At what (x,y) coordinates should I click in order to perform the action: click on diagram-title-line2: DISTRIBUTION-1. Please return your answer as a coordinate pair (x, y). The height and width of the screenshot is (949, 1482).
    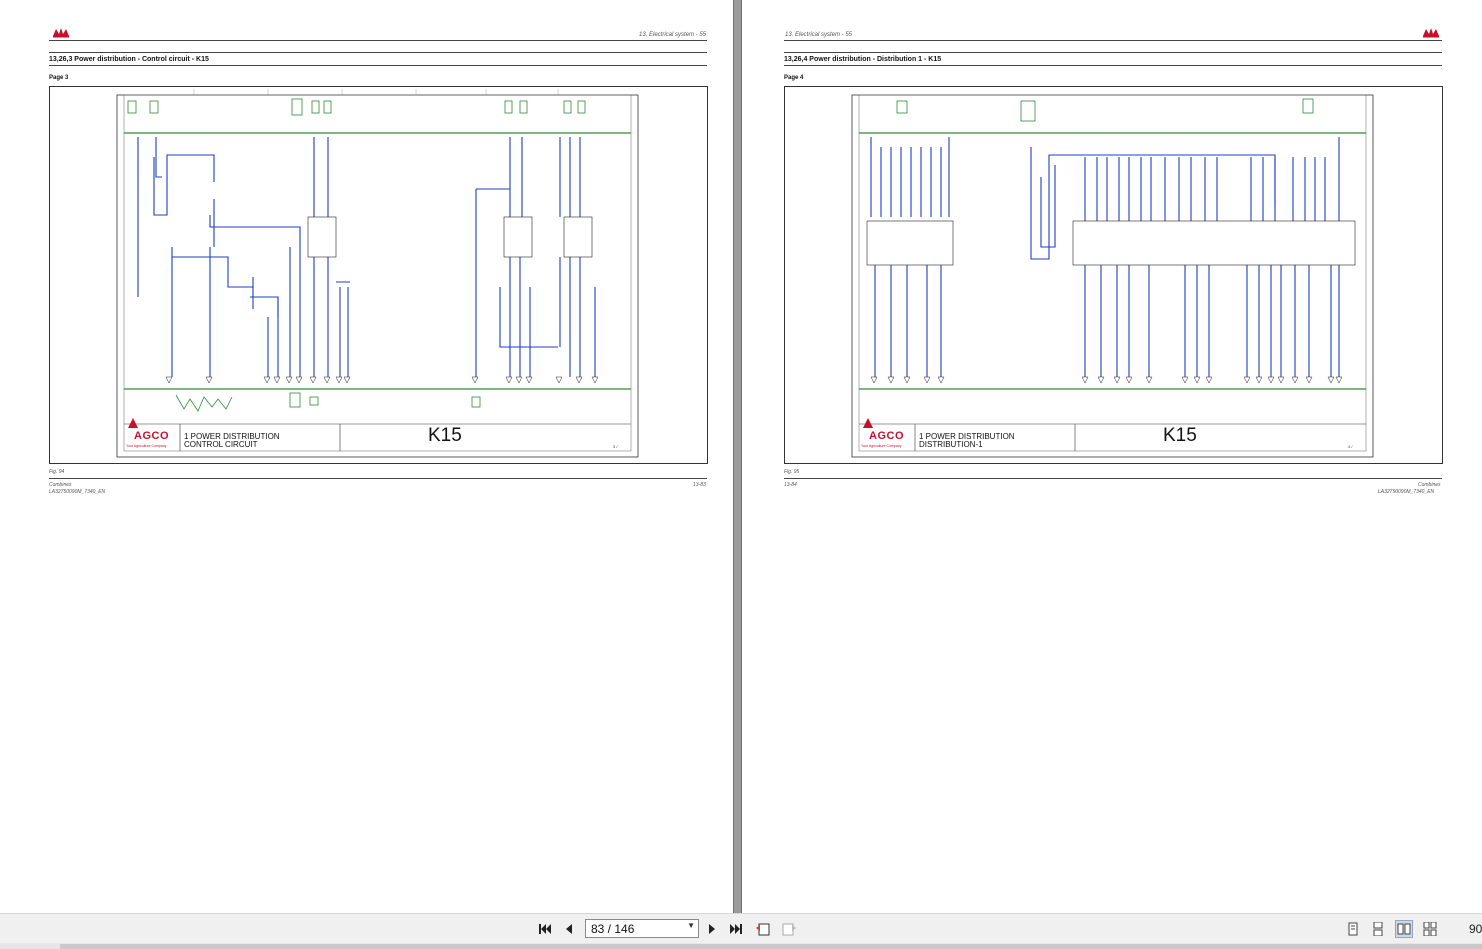
    Looking at the image, I should click on (951, 444).